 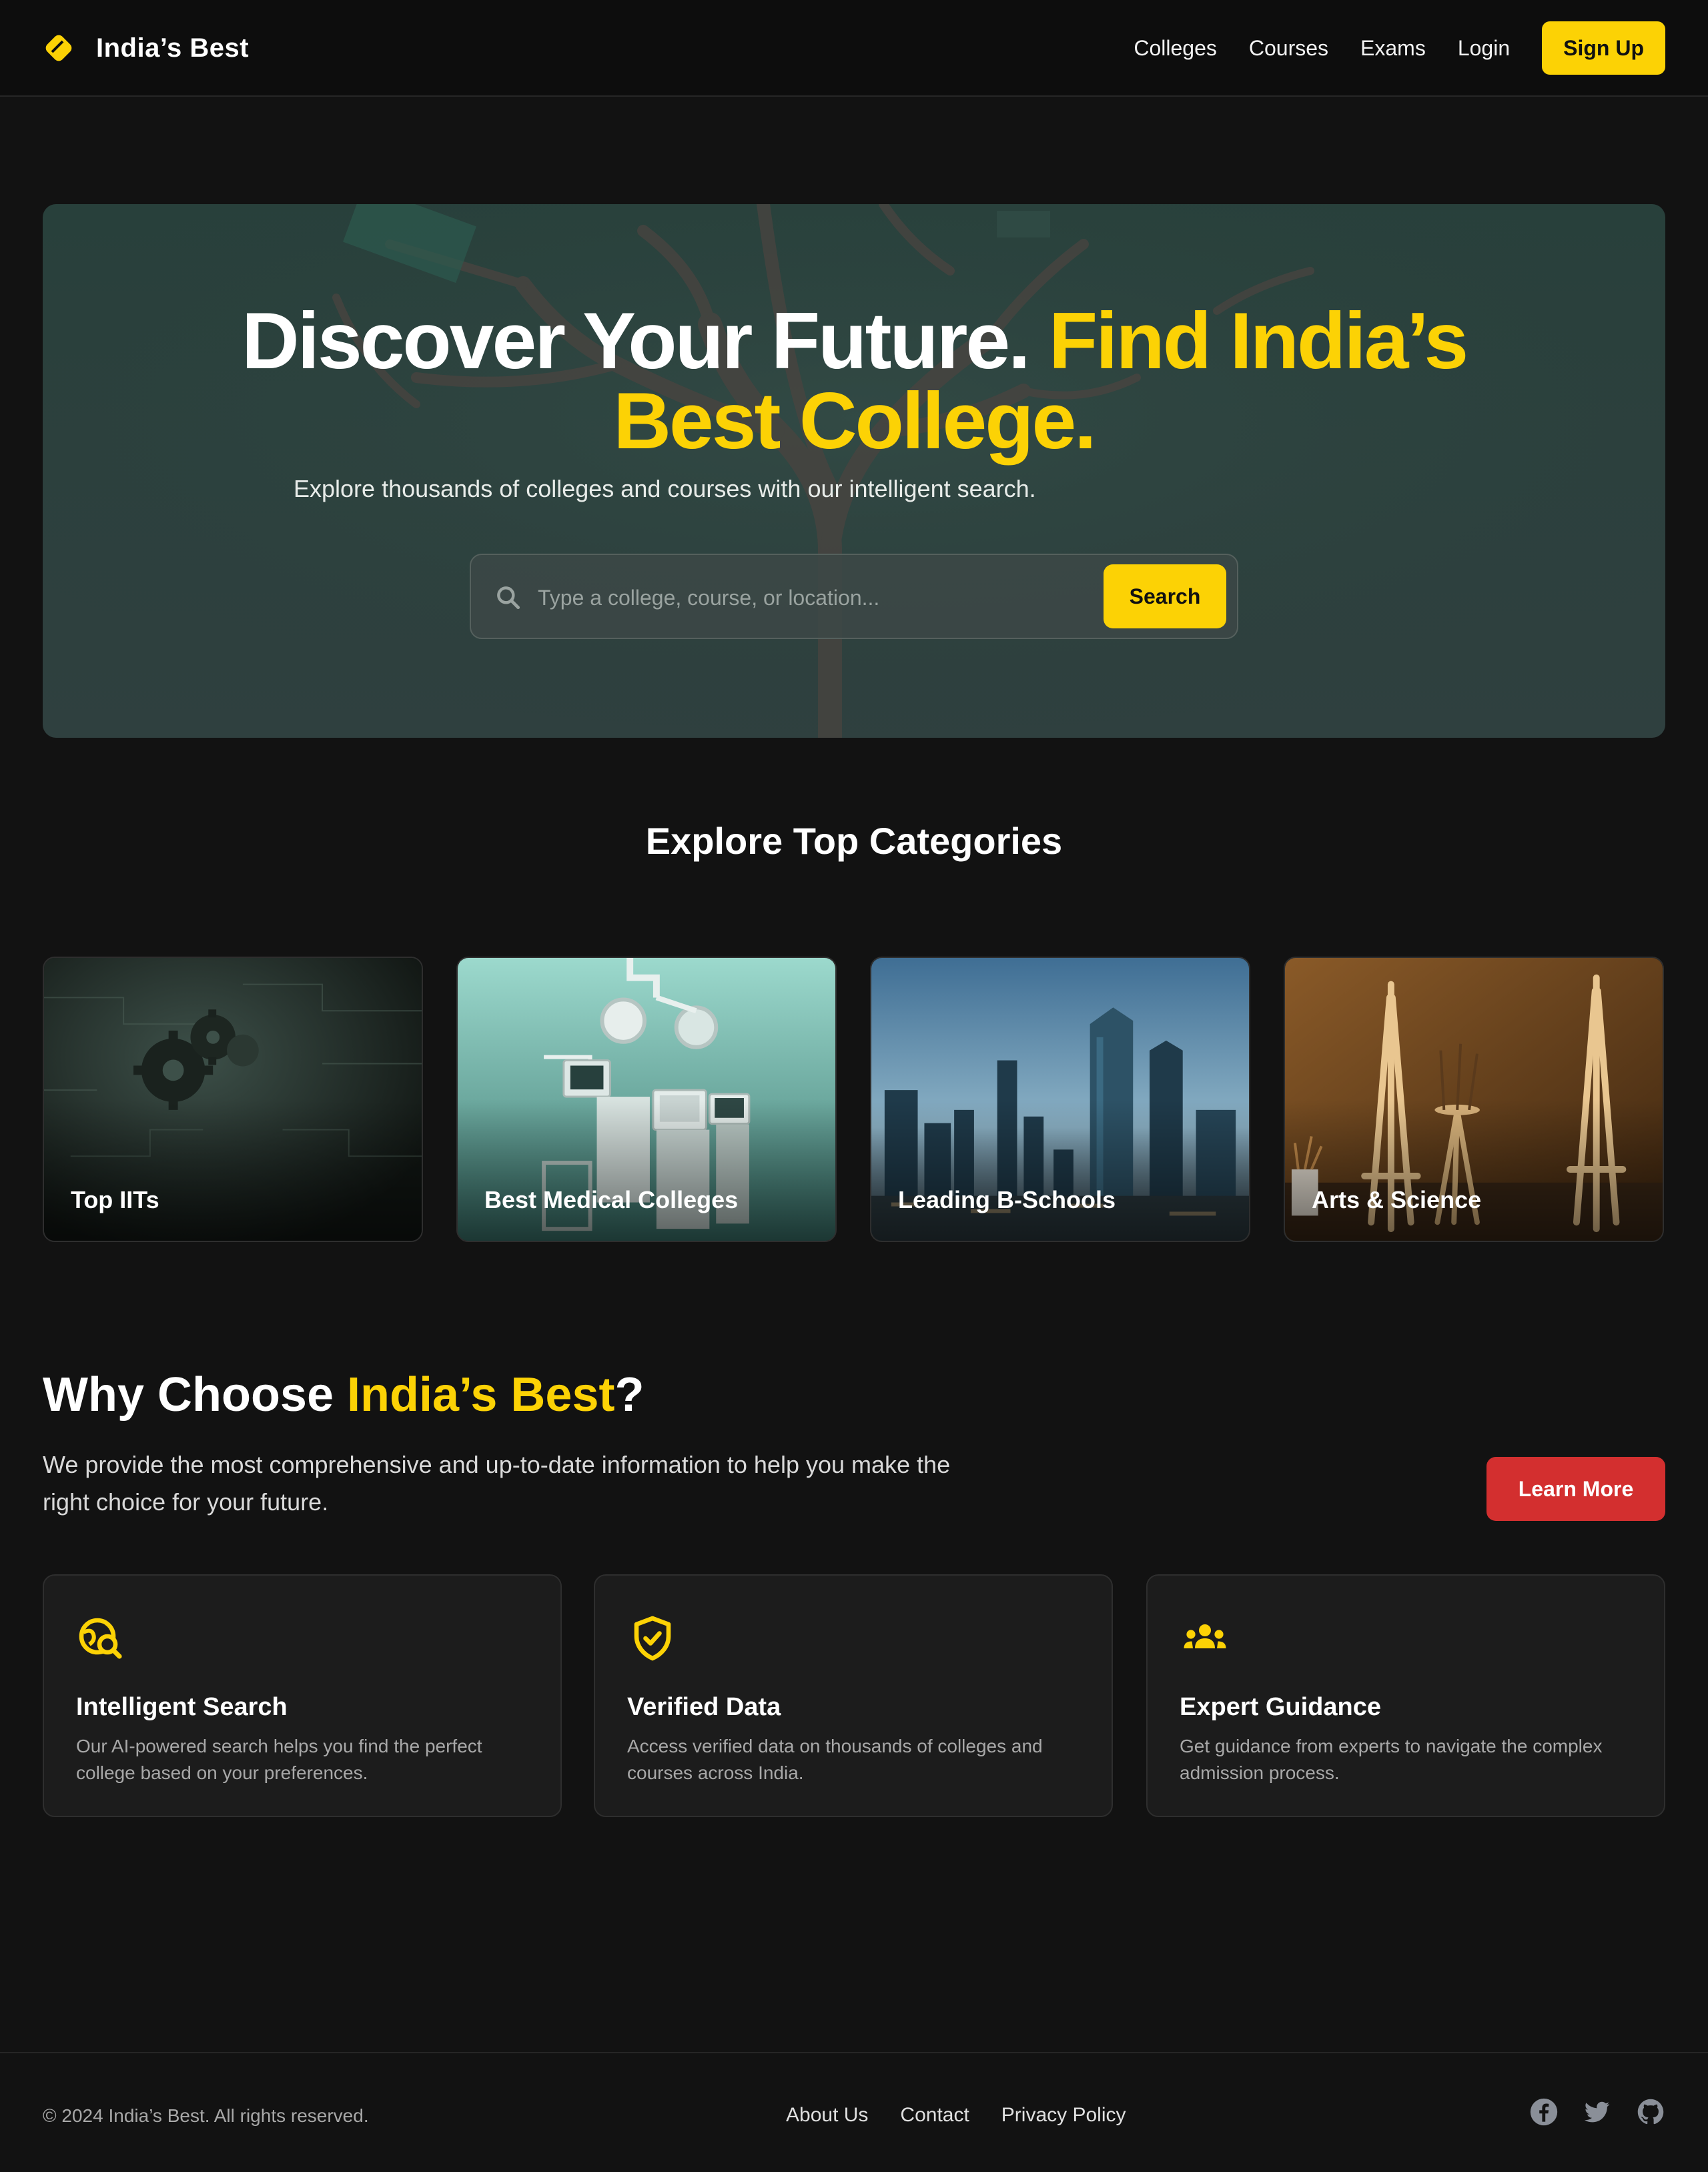 I want to click on brand-logo: India’s Best, so click(x=146, y=48).